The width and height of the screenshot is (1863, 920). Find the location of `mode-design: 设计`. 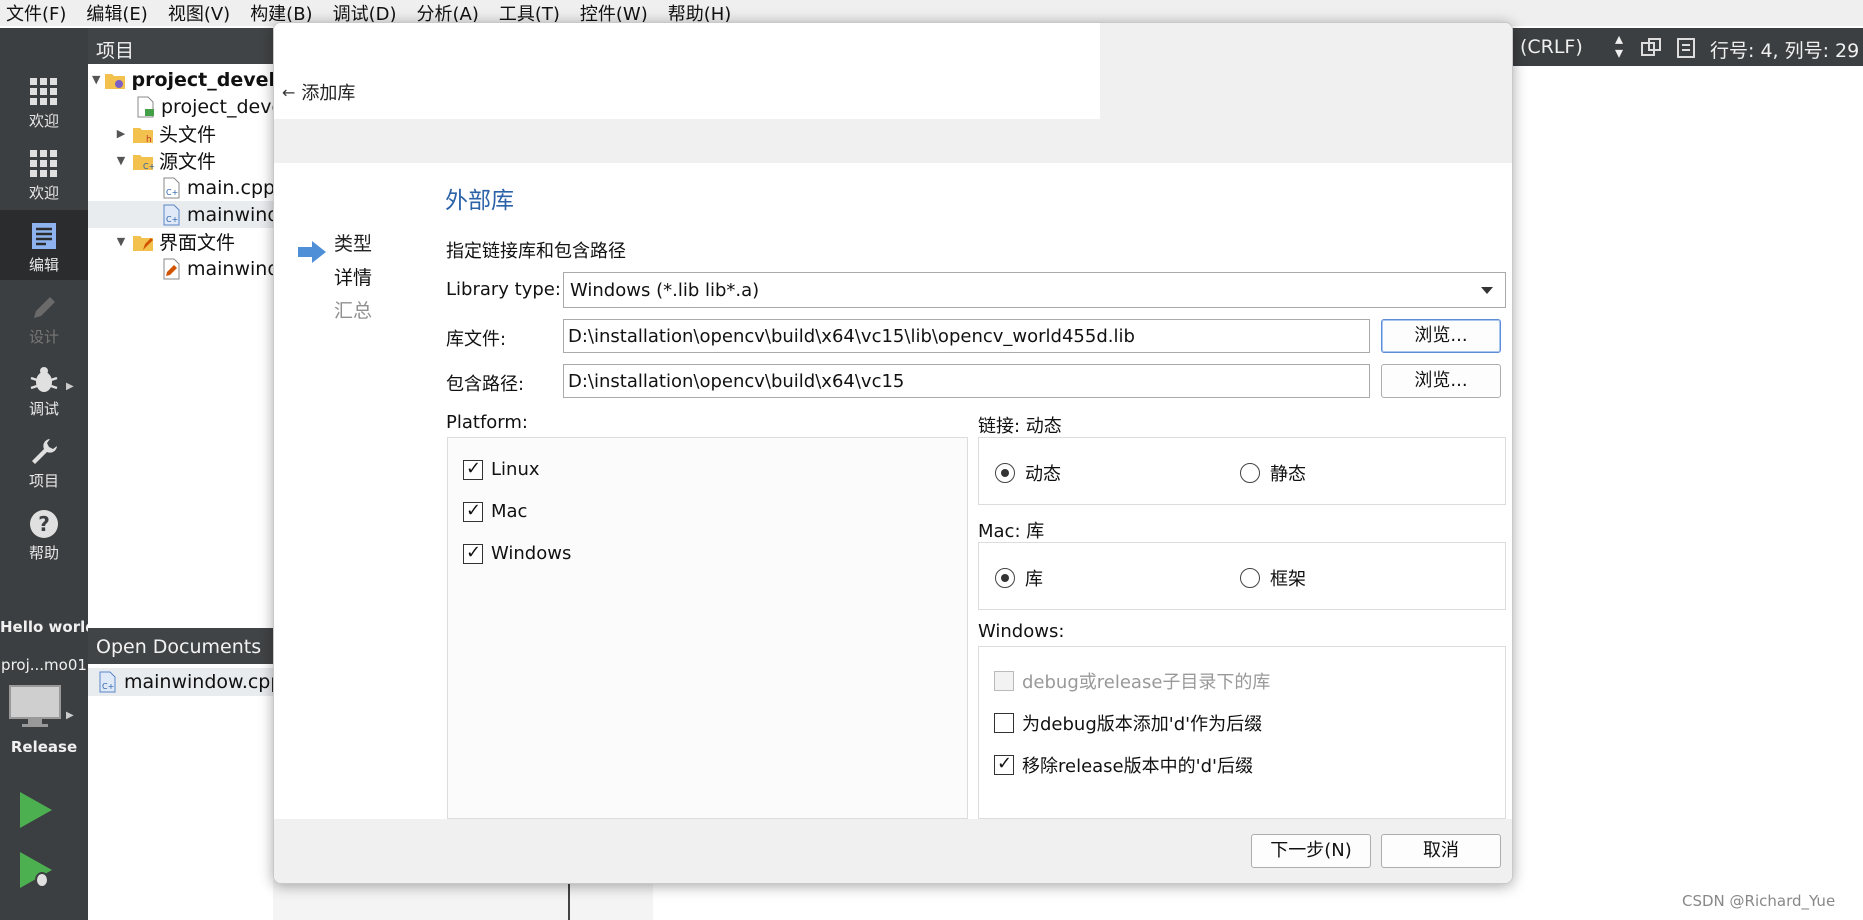

mode-design: 设计 is located at coordinates (44, 317).